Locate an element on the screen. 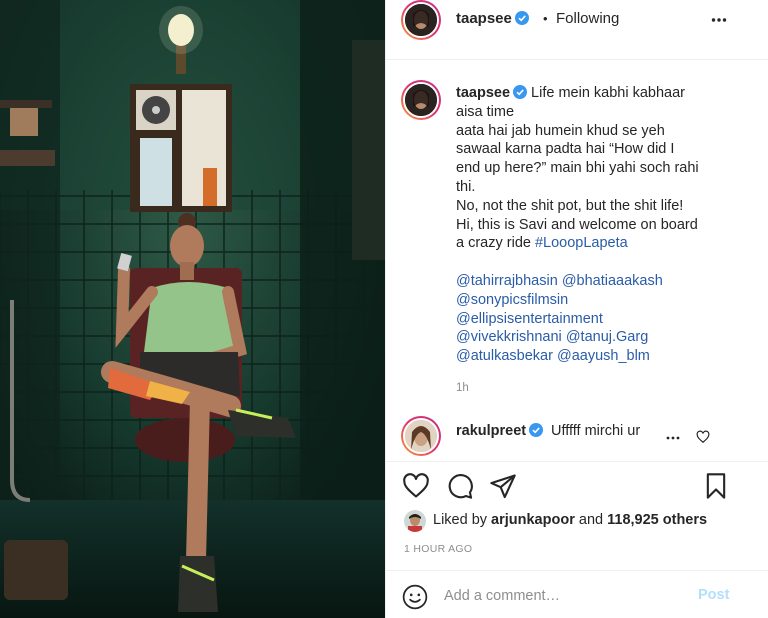 The image size is (768, 618). post-time-ago: 1 HOUR AGO is located at coordinates (438, 549).